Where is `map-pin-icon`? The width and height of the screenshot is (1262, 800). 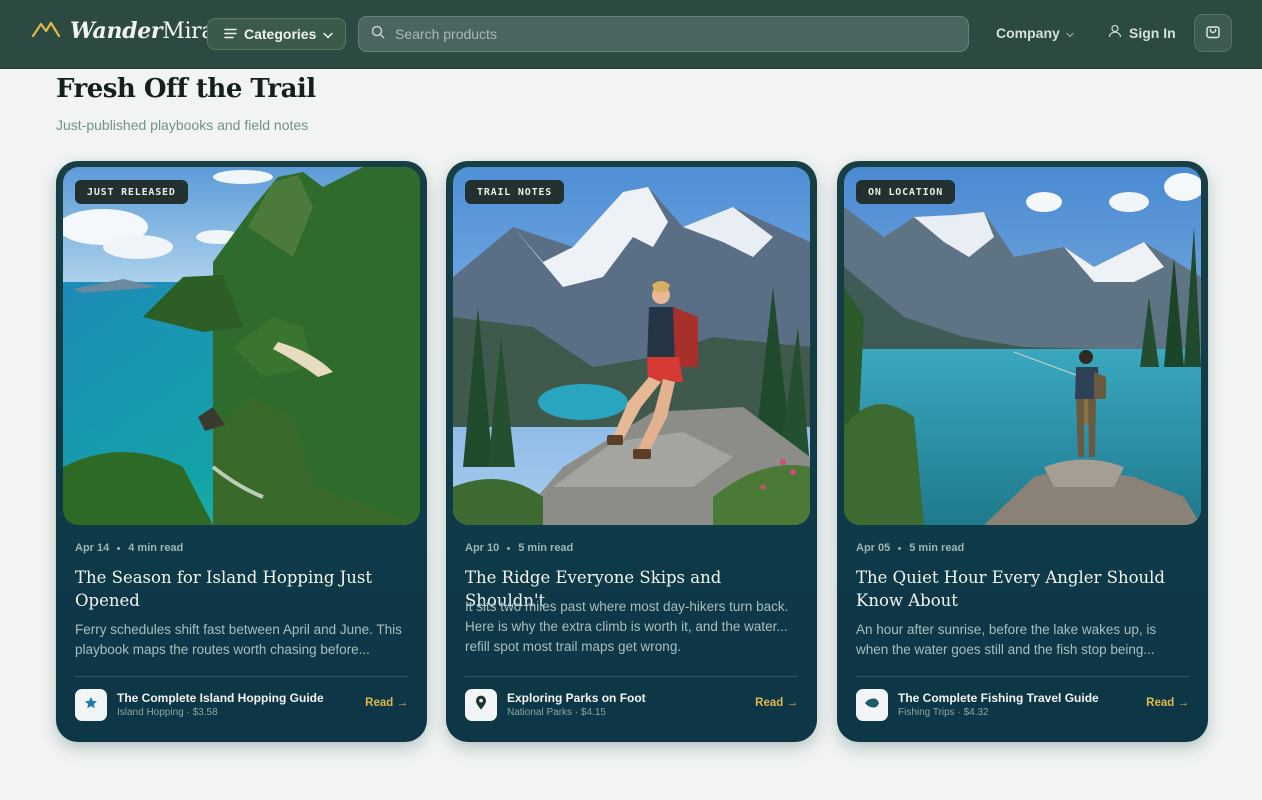 map-pin-icon is located at coordinates (481, 705).